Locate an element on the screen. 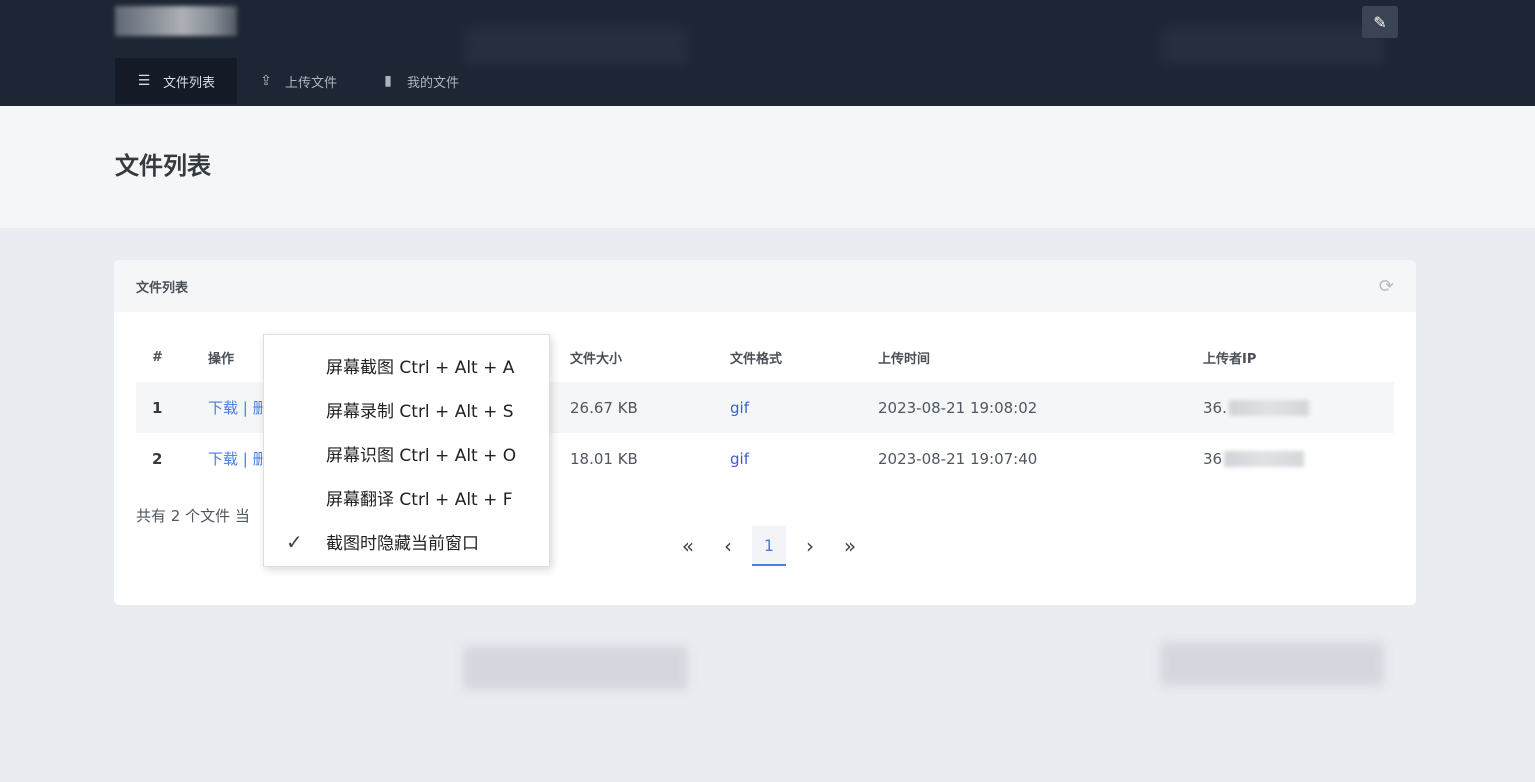 Image resolution: width=1535 pixels, height=782 pixels. column-header: 上传时间 is located at coordinates (904, 359).